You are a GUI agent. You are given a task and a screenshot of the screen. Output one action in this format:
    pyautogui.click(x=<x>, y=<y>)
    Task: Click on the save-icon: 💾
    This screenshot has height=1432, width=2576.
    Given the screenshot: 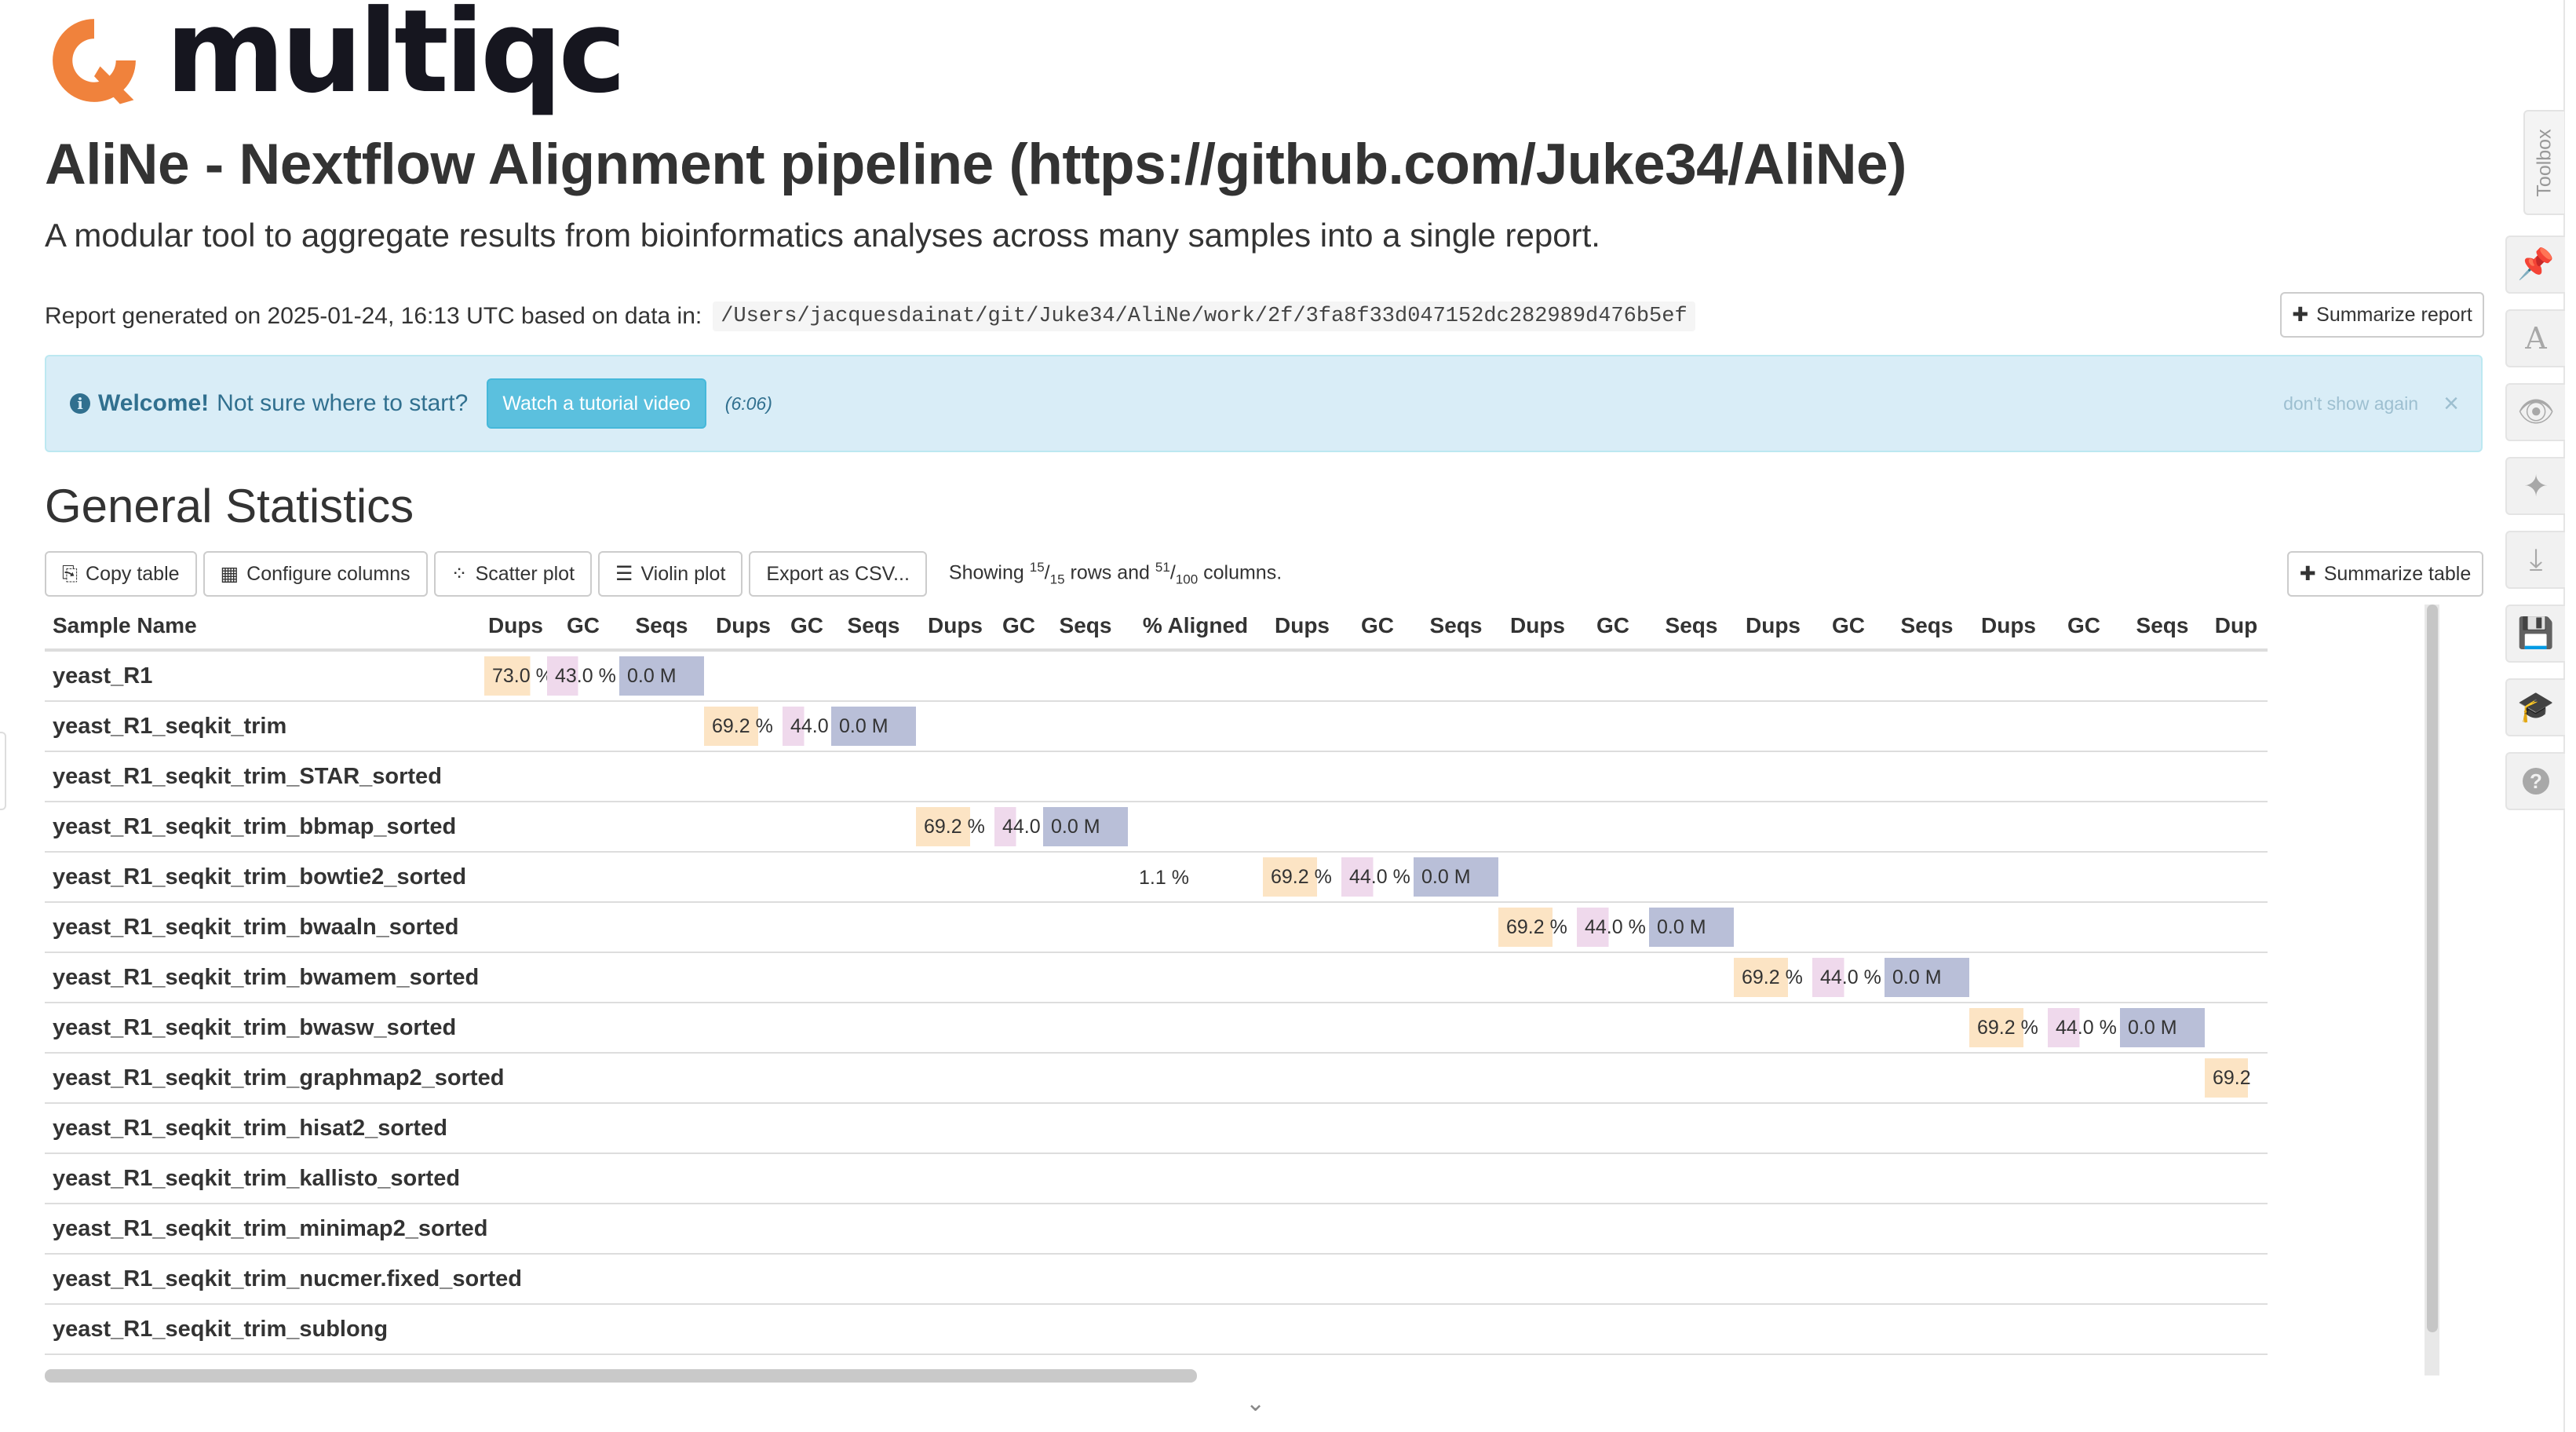 What is the action you would take?
    pyautogui.click(x=2535, y=634)
    